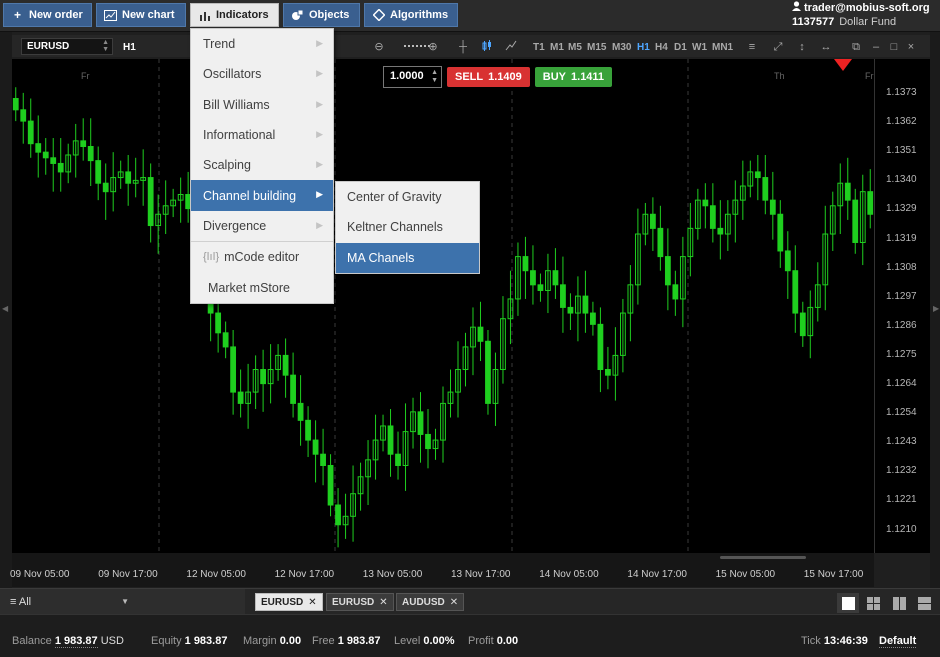 The width and height of the screenshot is (940, 657). I want to click on new-order-button: + New order, so click(47, 15).